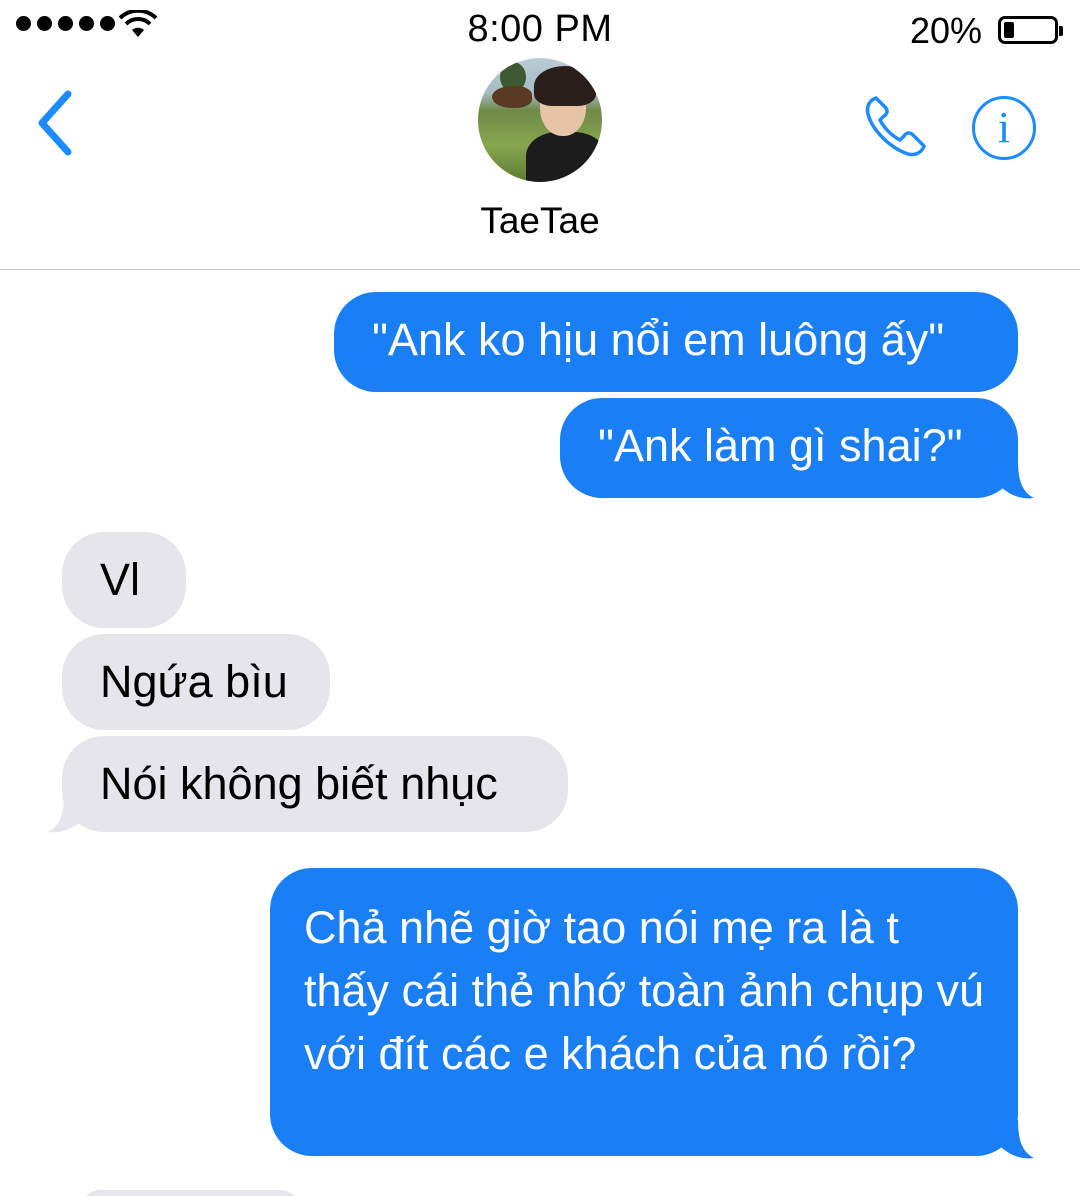 This screenshot has height=1196, width=1080. I want to click on info-icon: i, so click(1004, 128).